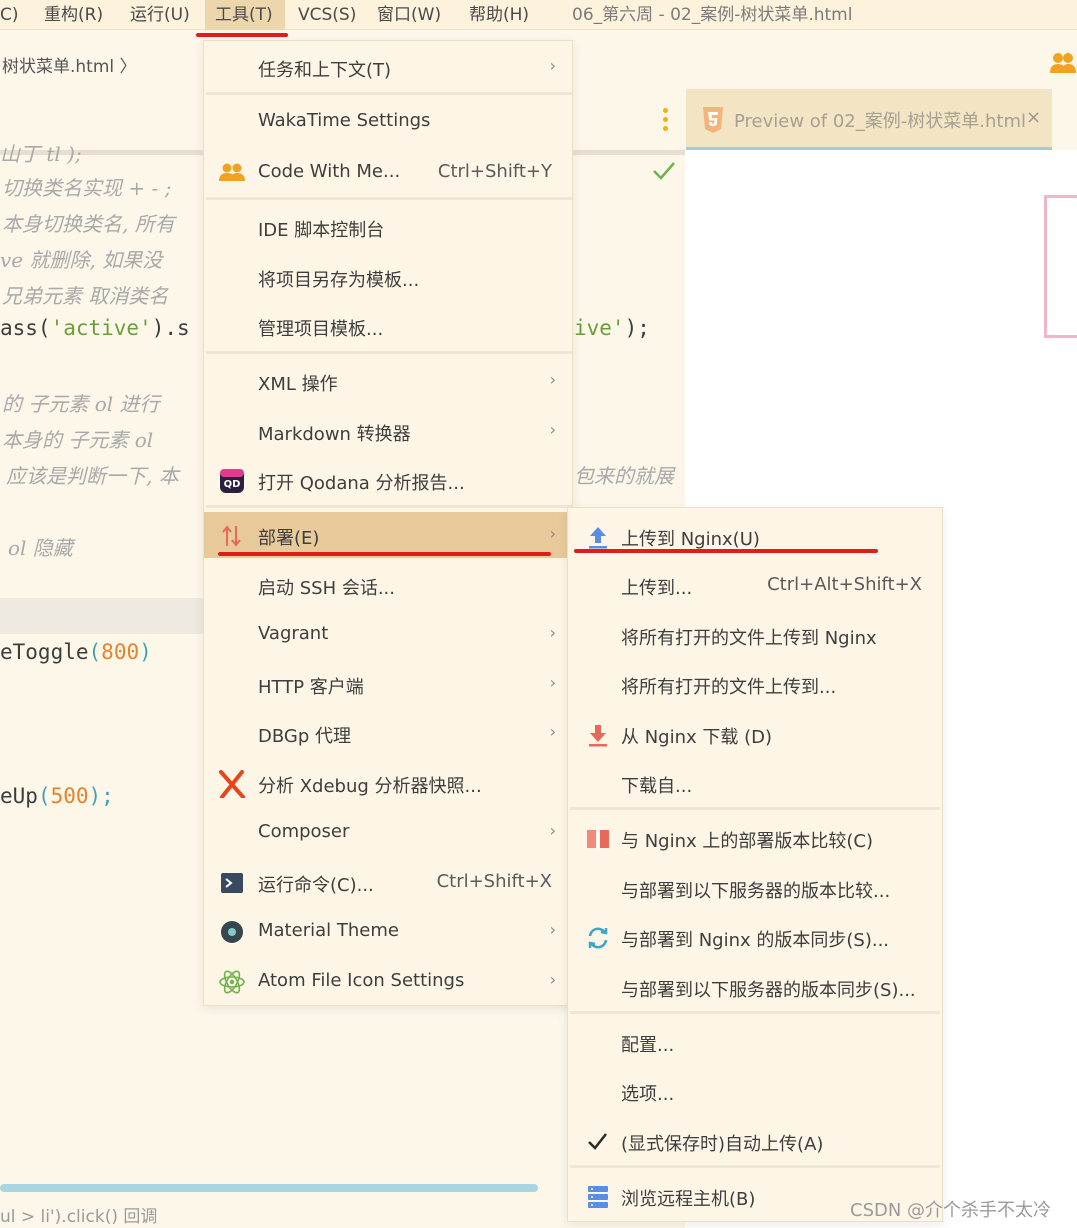  Describe the element at coordinates (88, 224) in the screenshot. I see `code-line: 本身切换类名, 所有` at that location.